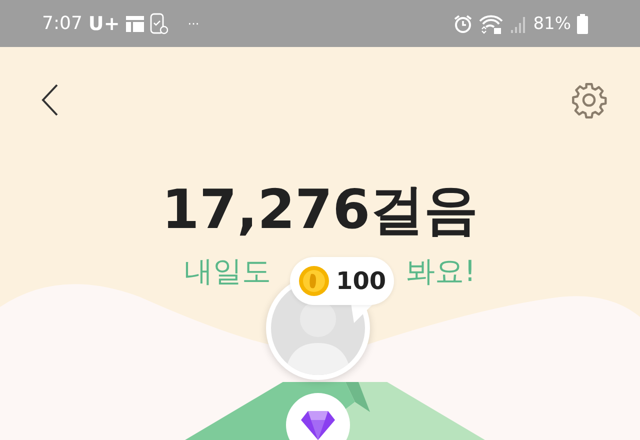 This screenshot has height=440, width=640. What do you see at coordinates (318, 425) in the screenshot?
I see `gem-icon` at bounding box center [318, 425].